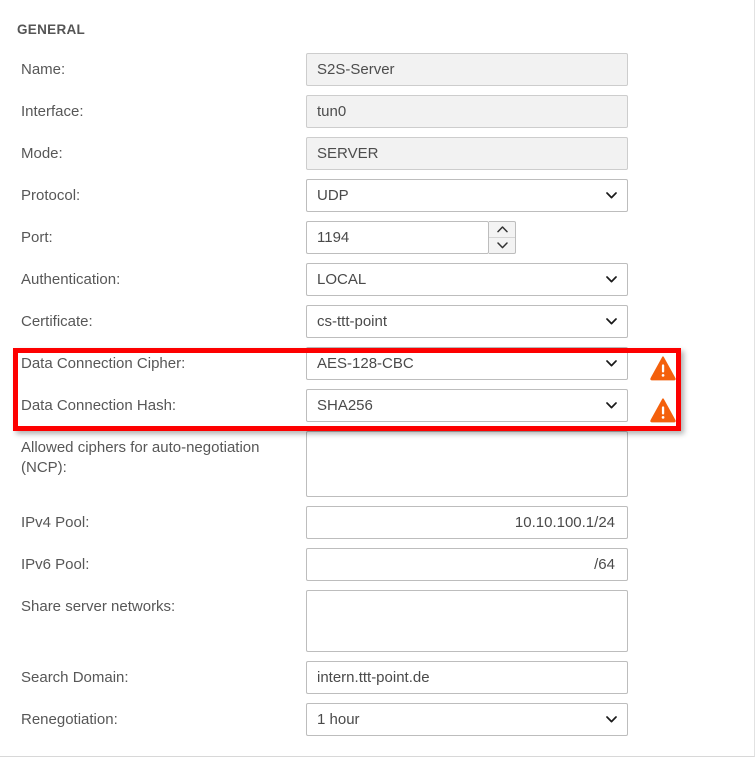  I want to click on select-authentication: LOCAL, so click(467, 279).